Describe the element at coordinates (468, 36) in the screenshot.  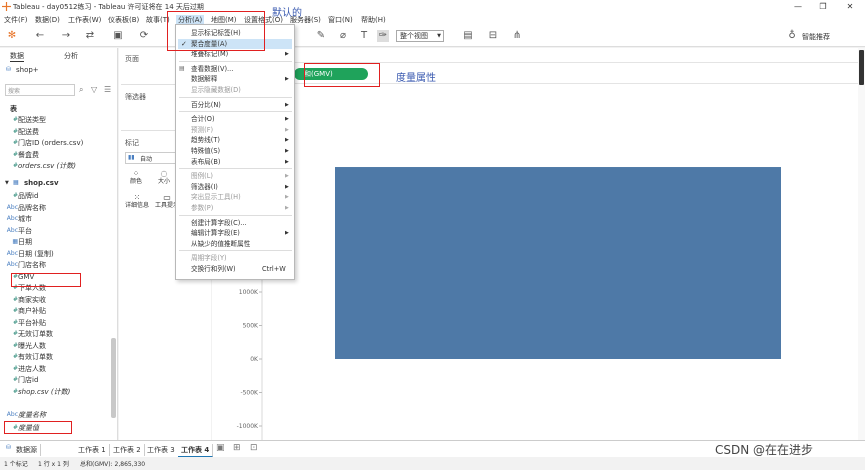
I see `label-toggle-icon: ▤` at that location.